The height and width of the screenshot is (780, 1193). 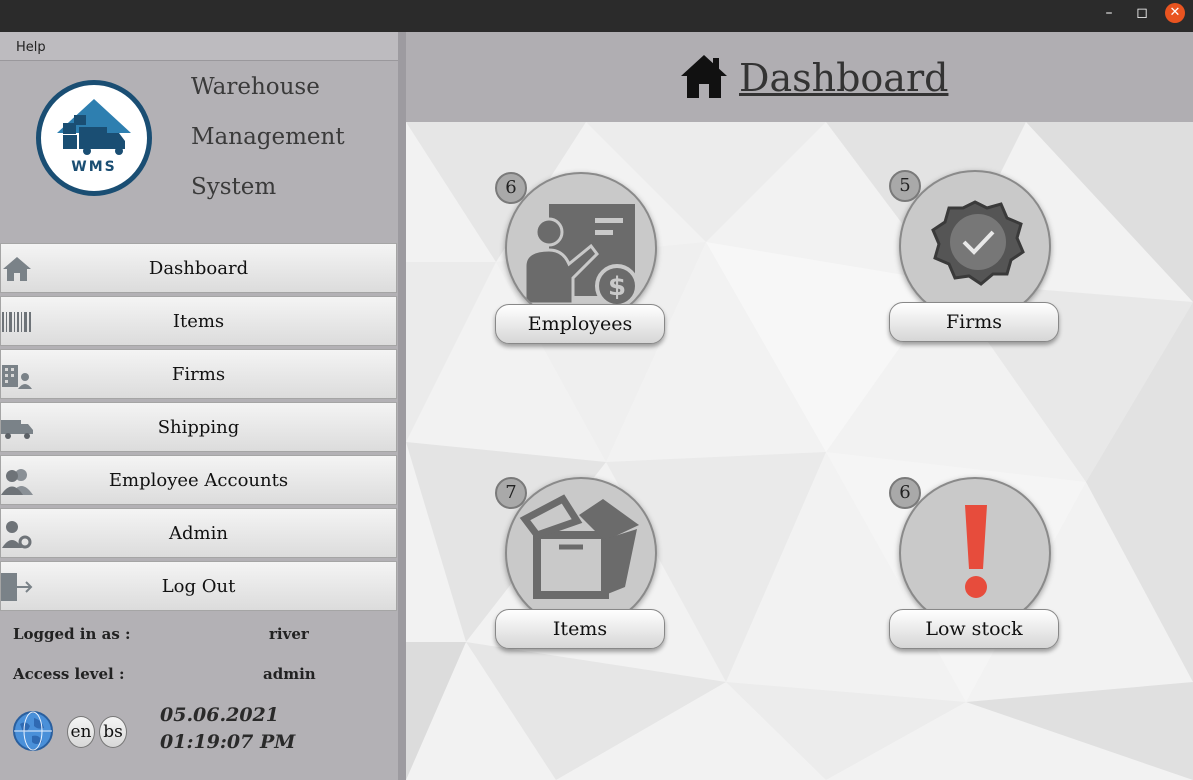 I want to click on nav-admin-label: Admin, so click(x=198, y=533).